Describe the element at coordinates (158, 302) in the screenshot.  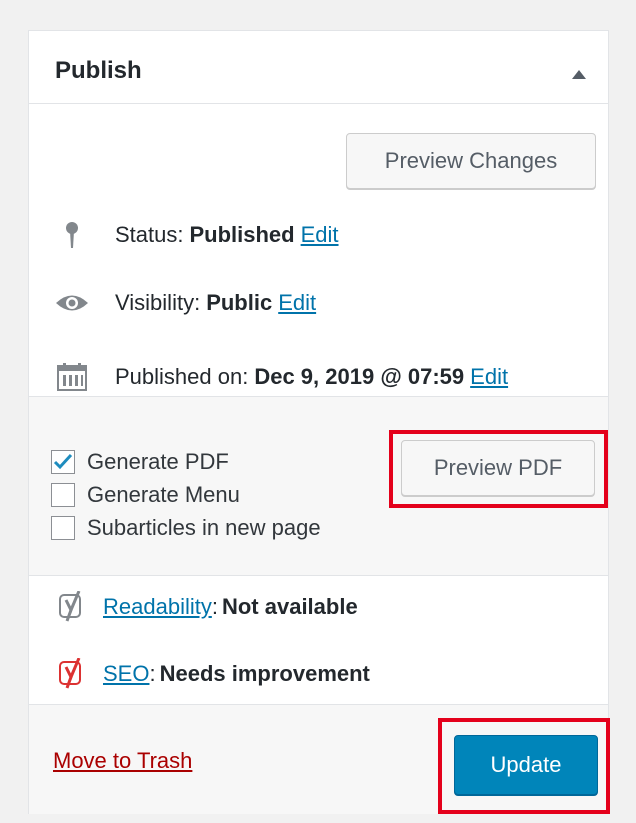
I see `visibility-label: Visibility:` at that location.